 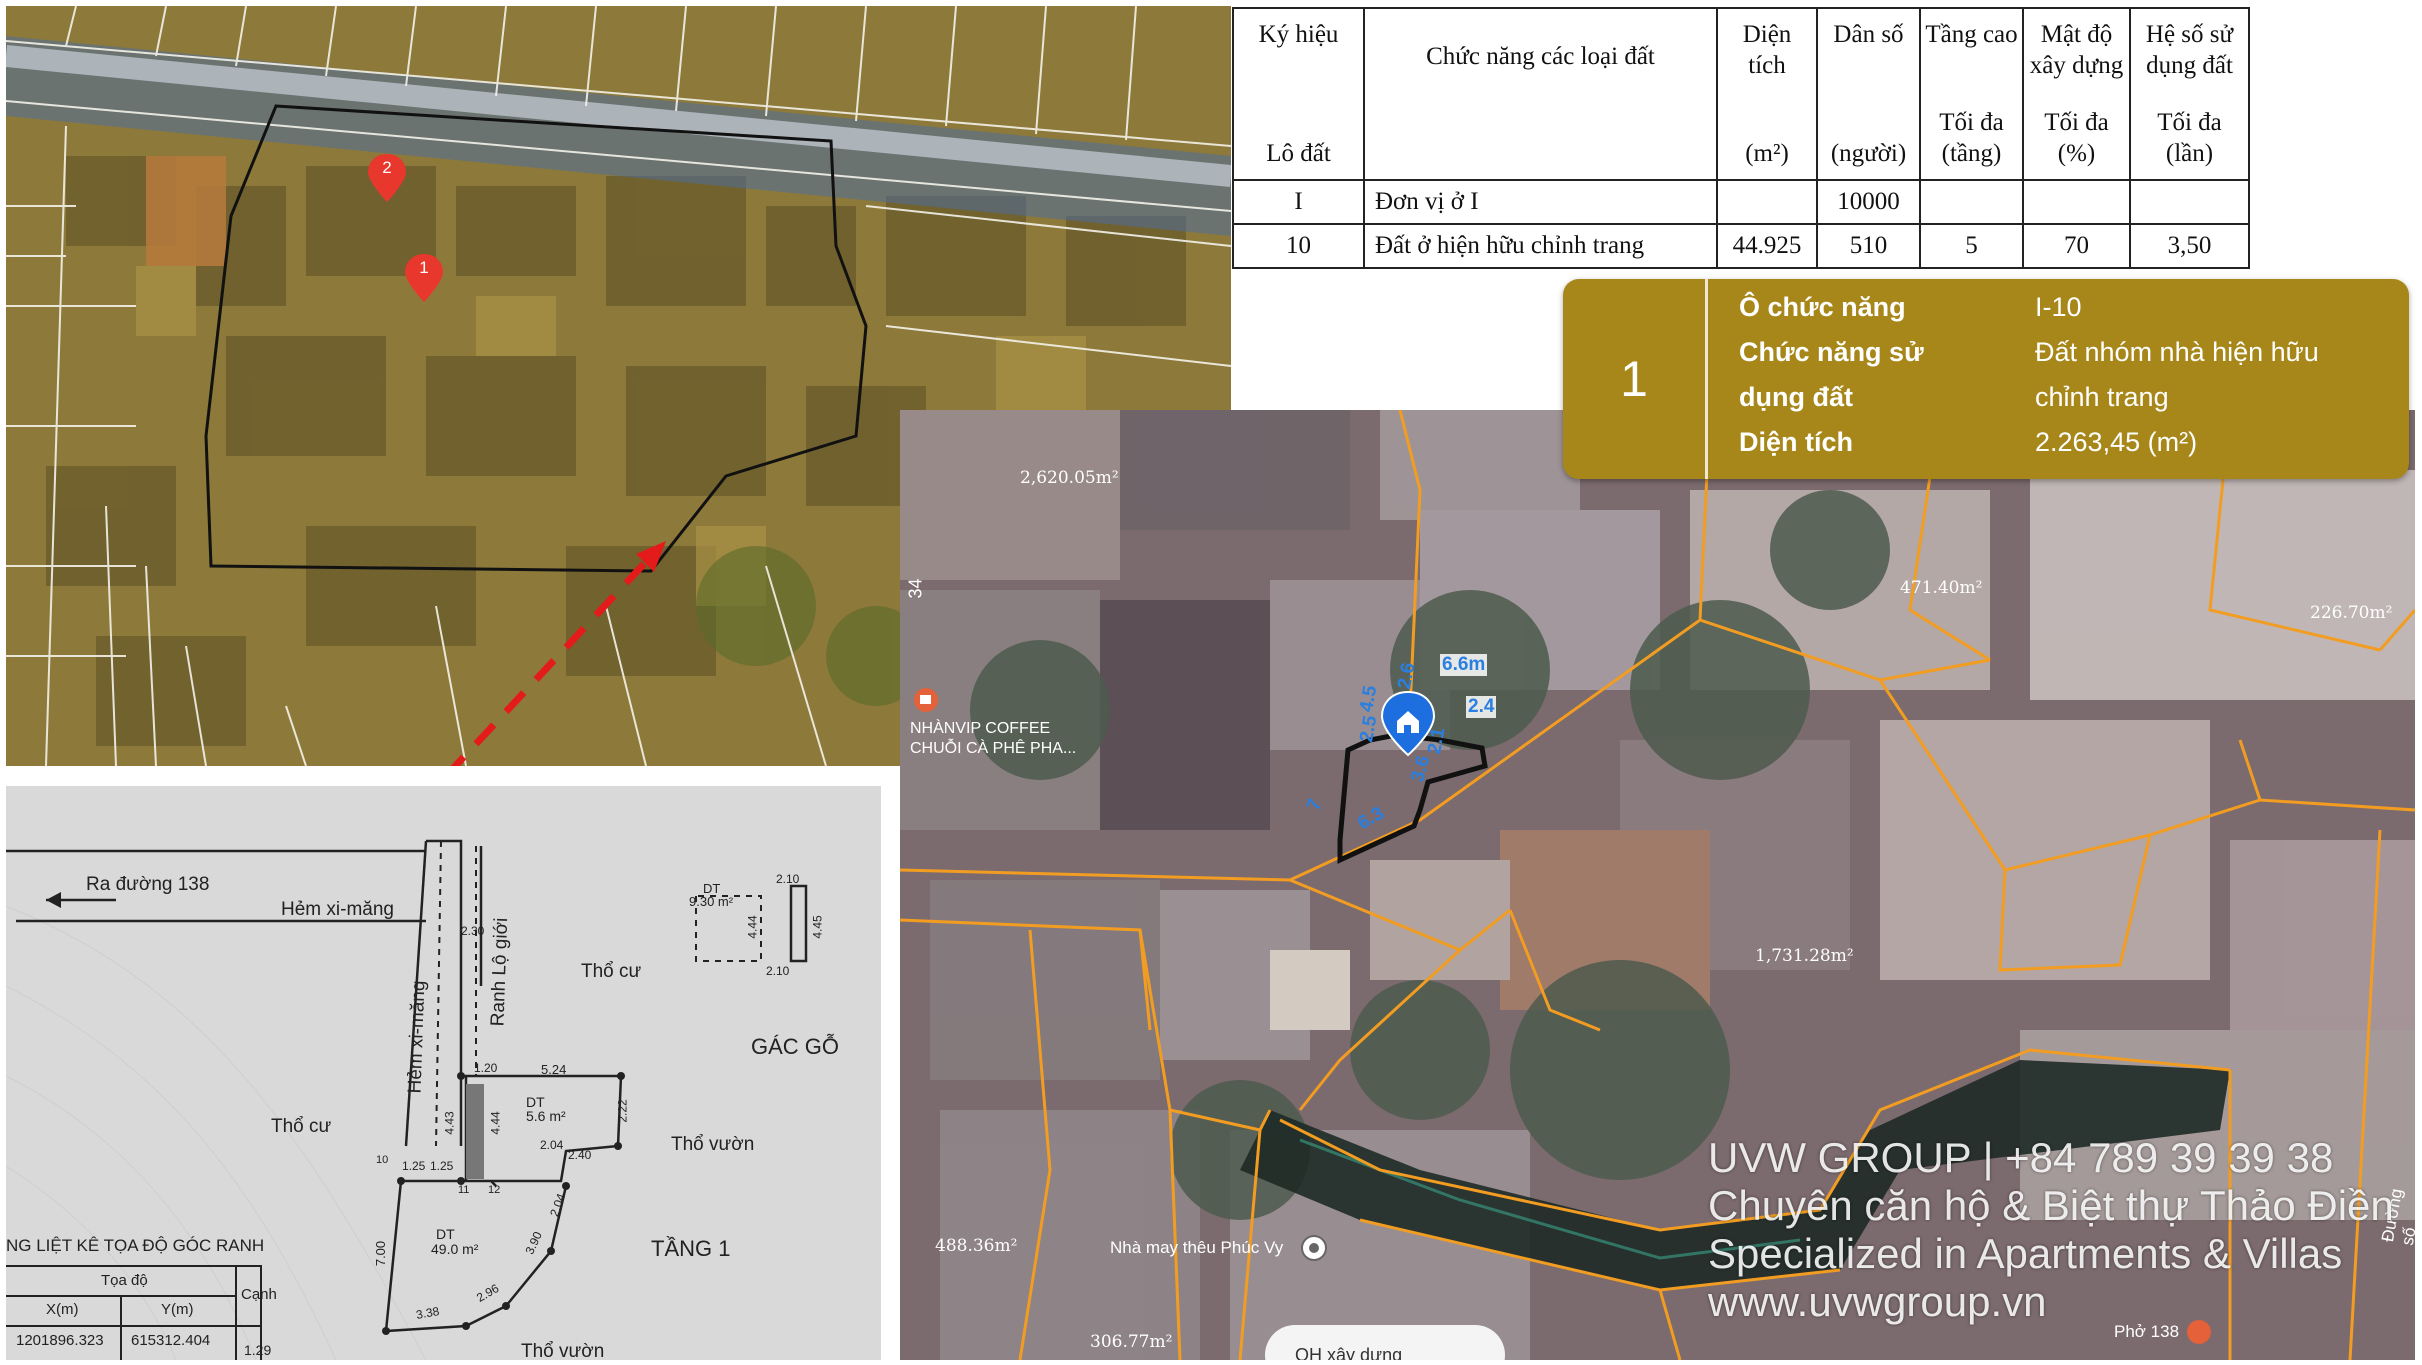 I want to click on factory-poi-icon, so click(x=1314, y=1248).